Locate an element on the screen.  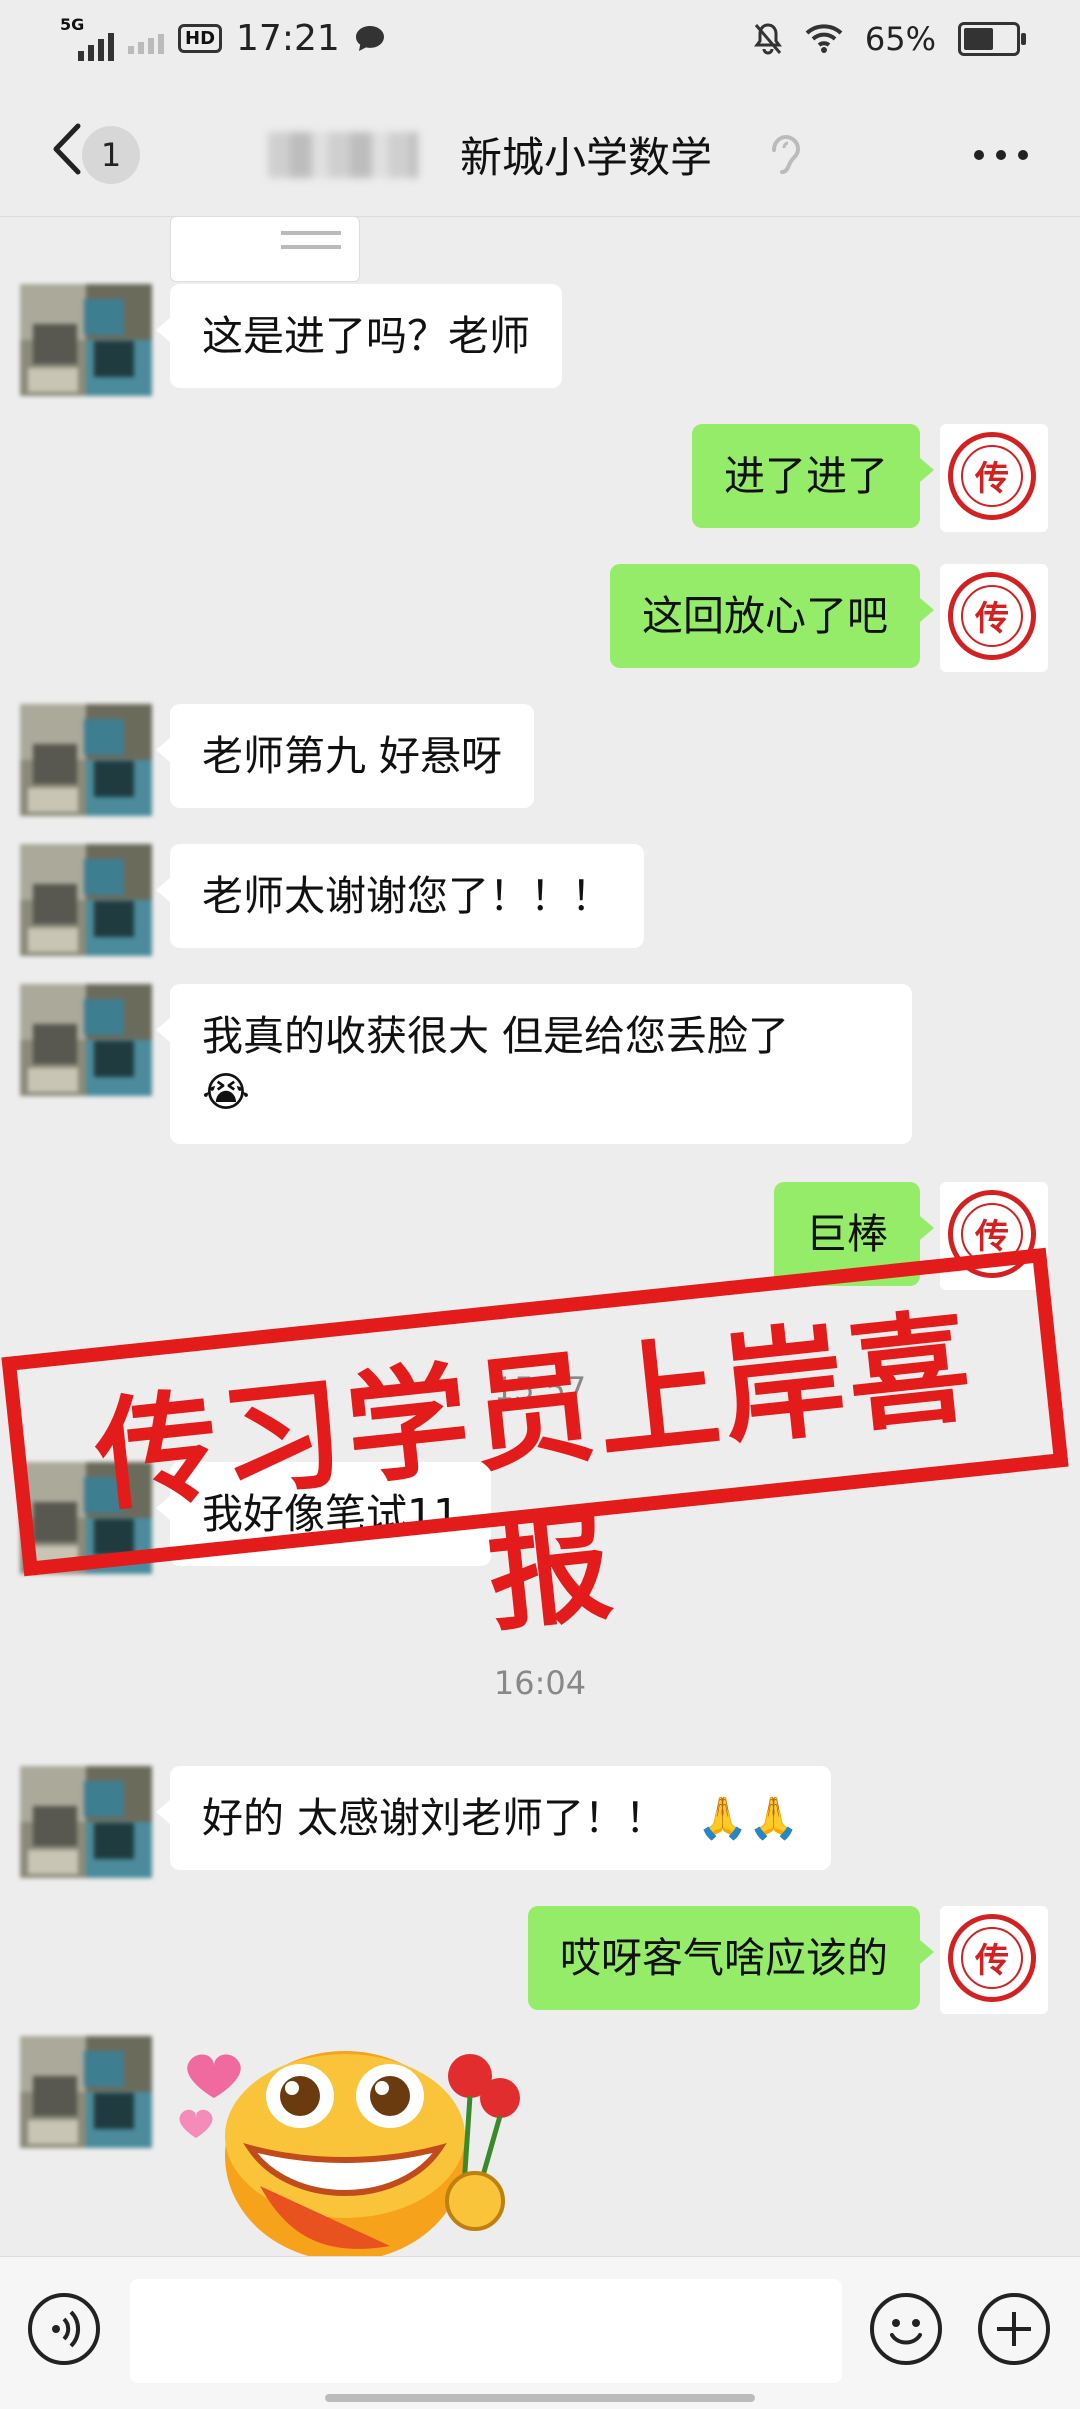
incoming-message: 老师太谢谢您了！！！ is located at coordinates (400, 896).